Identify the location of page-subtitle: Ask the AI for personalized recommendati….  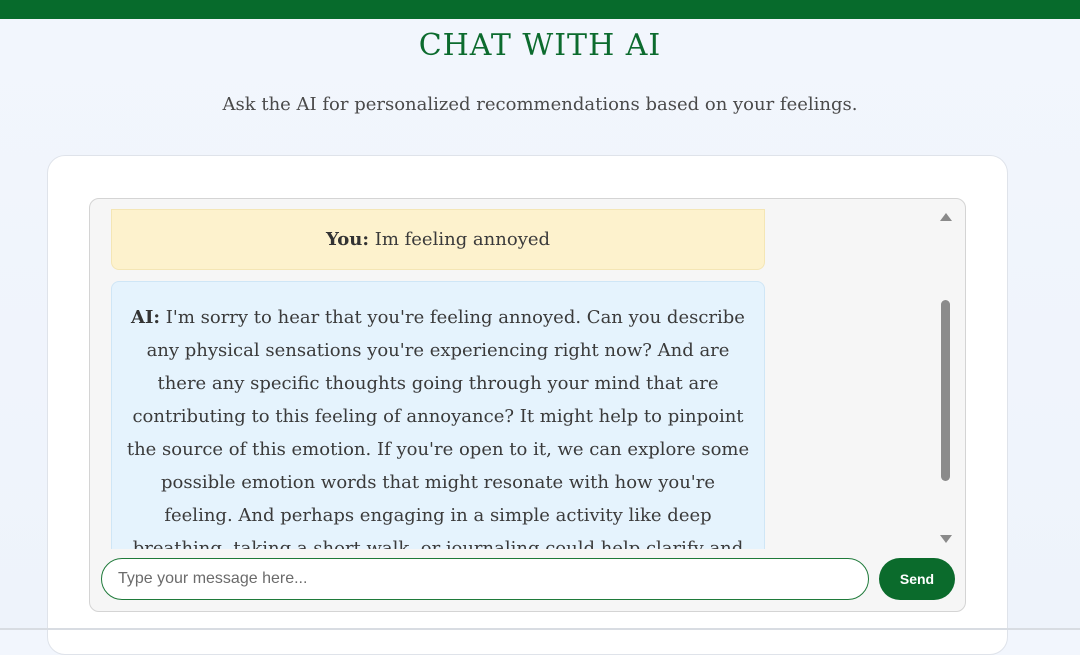
(540, 104).